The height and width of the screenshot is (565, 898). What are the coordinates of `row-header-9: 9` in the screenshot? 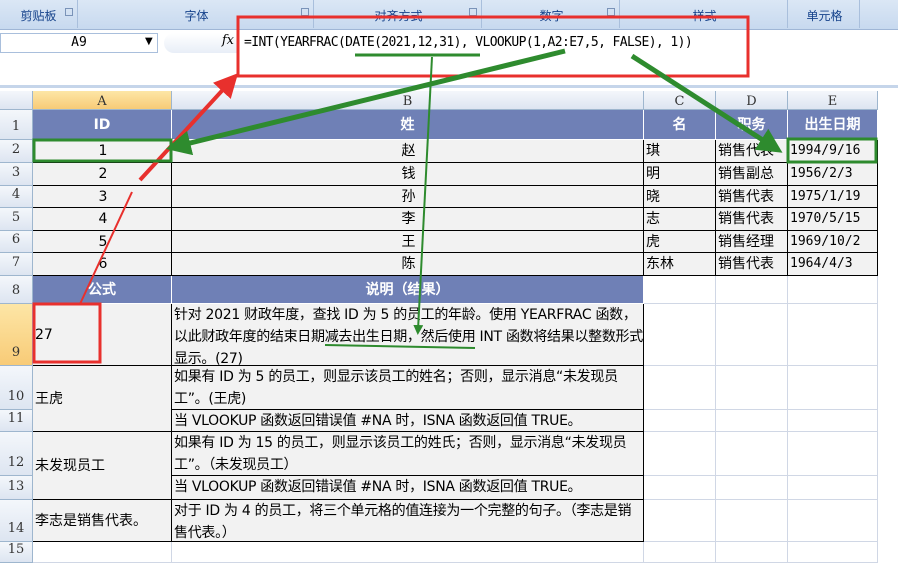 It's located at (16, 335).